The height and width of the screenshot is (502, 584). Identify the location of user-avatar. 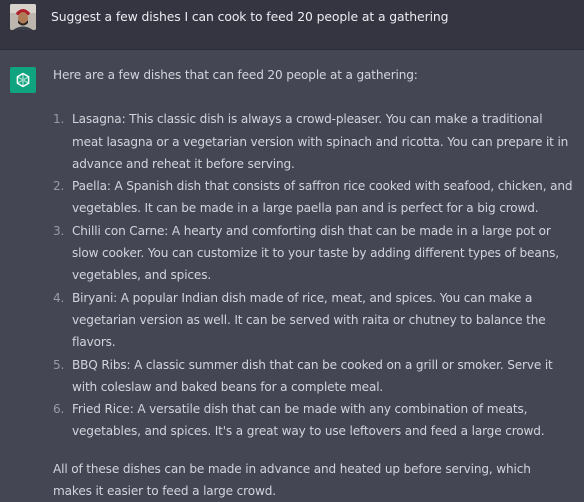
(23, 17).